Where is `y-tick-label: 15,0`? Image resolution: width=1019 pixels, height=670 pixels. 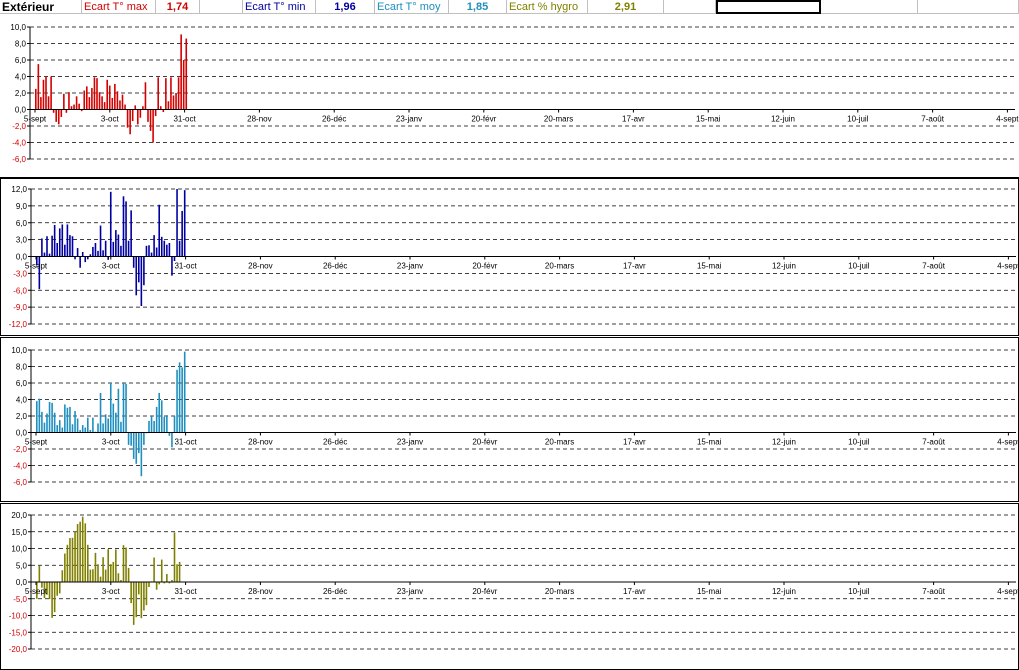 y-tick-label: 15,0 is located at coordinates (19, 532).